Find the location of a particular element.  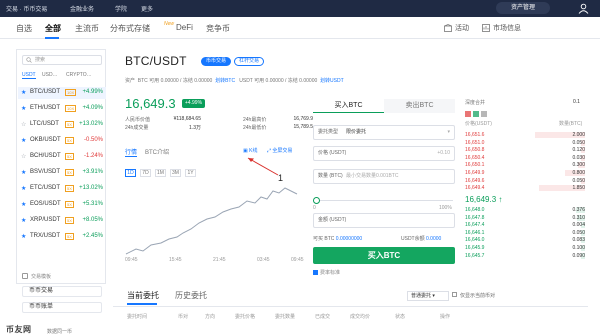

nav-trade: 交易 · 币币交易 is located at coordinates (26, 8).